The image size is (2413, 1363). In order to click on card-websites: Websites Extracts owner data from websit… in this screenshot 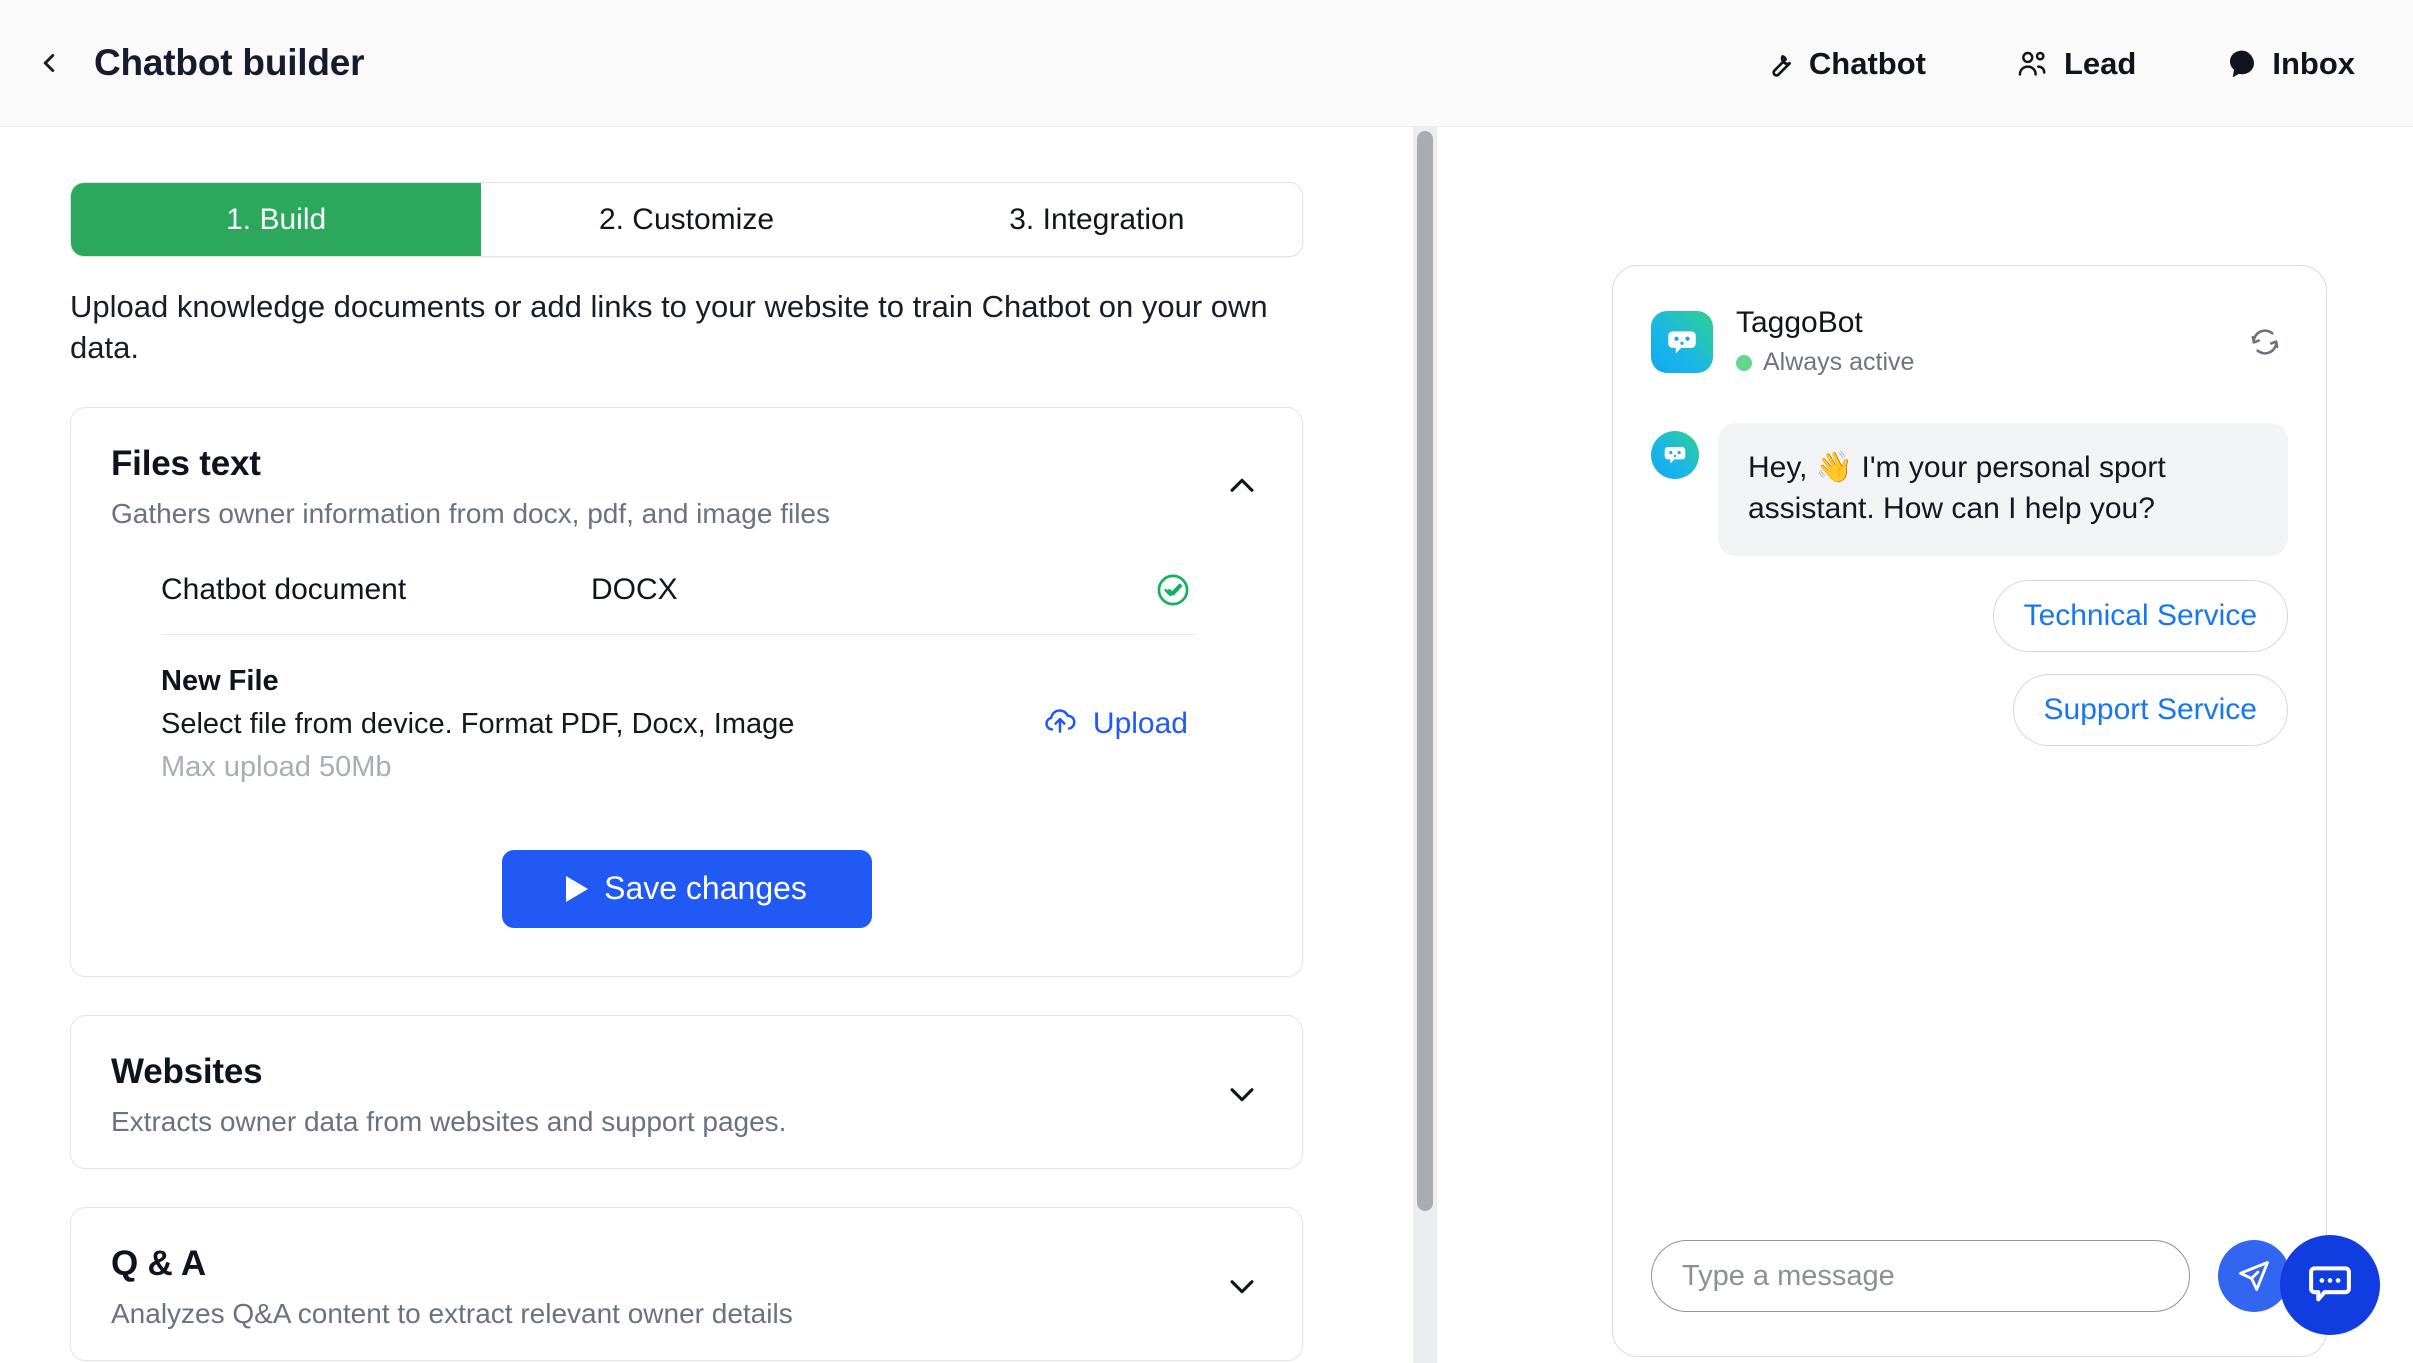, I will do `click(686, 1091)`.